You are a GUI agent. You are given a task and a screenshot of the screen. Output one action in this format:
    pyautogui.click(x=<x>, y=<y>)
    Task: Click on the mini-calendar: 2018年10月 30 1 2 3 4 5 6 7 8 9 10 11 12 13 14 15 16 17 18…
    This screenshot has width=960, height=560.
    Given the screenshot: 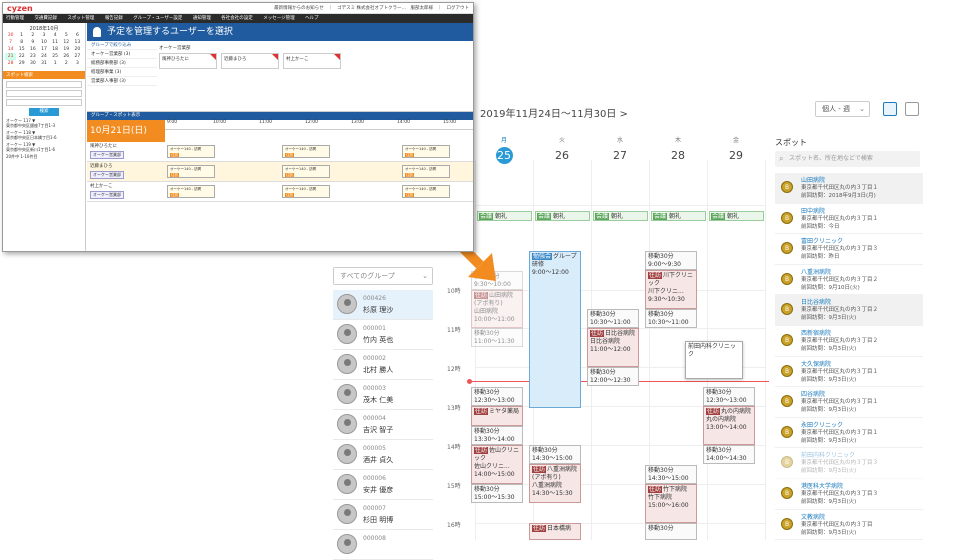 What is the action you would take?
    pyautogui.click(x=44, y=46)
    